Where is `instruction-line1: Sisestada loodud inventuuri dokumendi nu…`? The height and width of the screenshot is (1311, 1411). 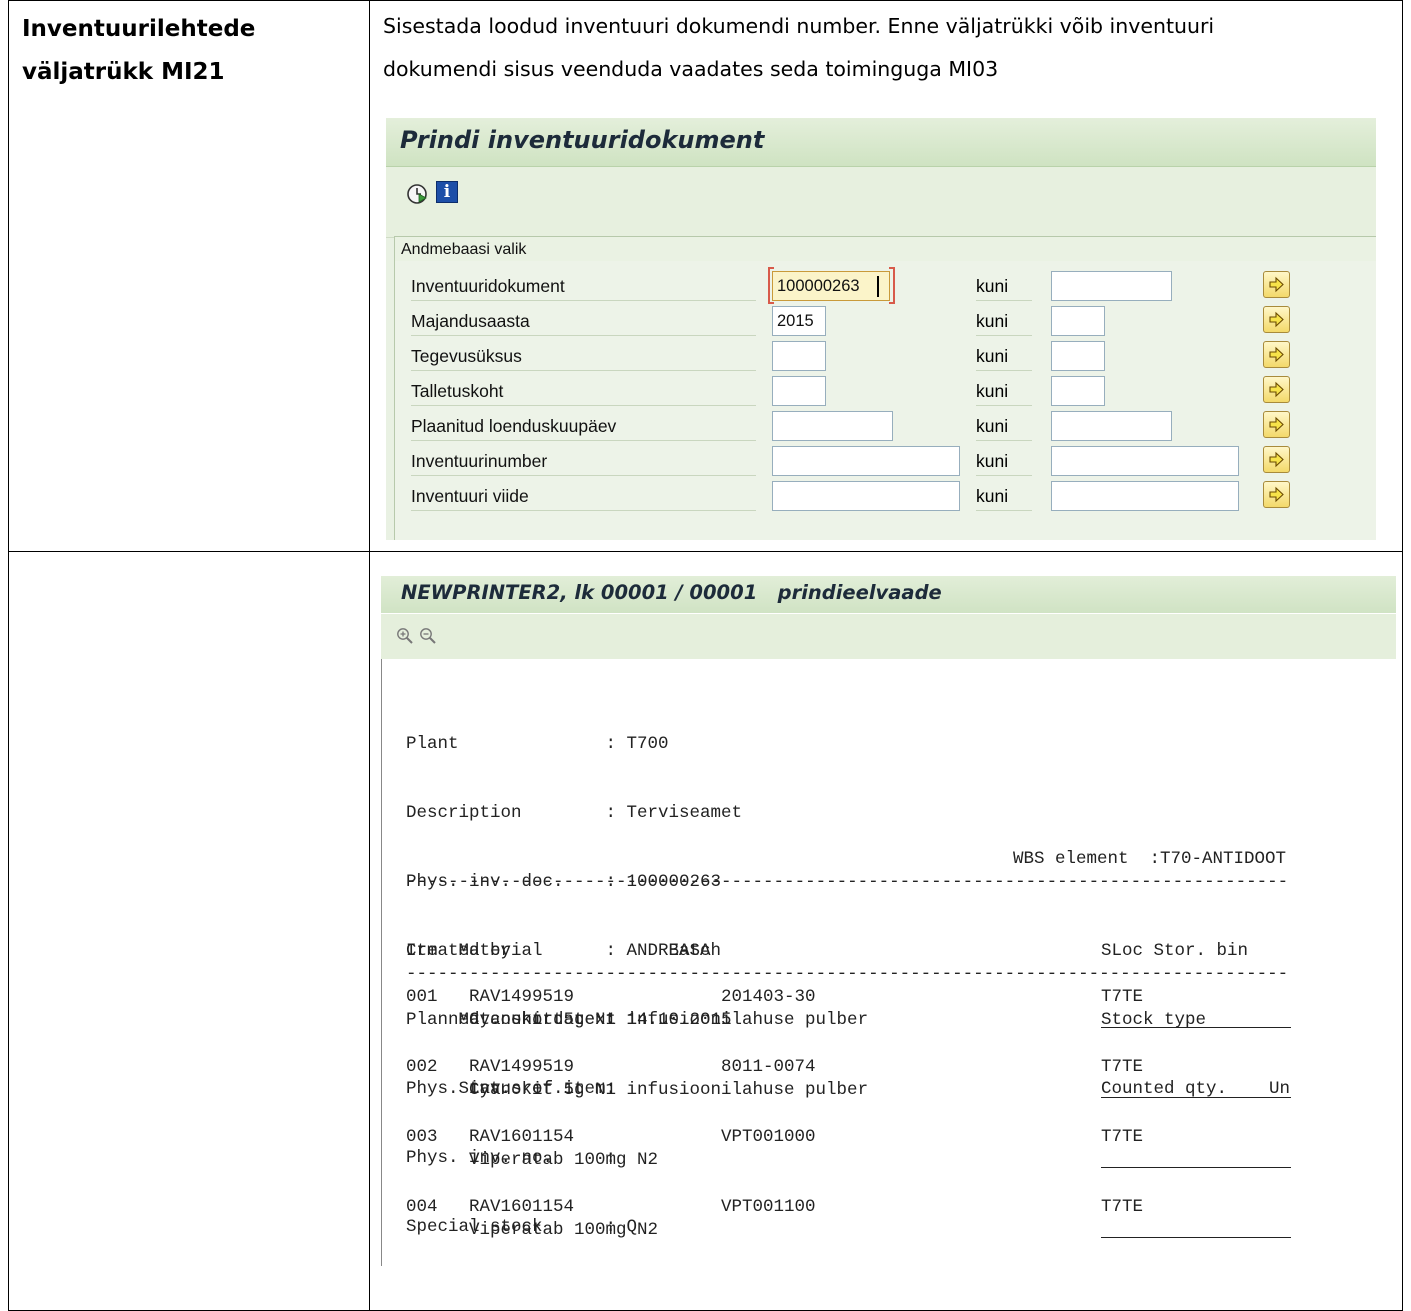
instruction-line1: Sisestada loodud inventuuri dokumendi nu… is located at coordinates (799, 26).